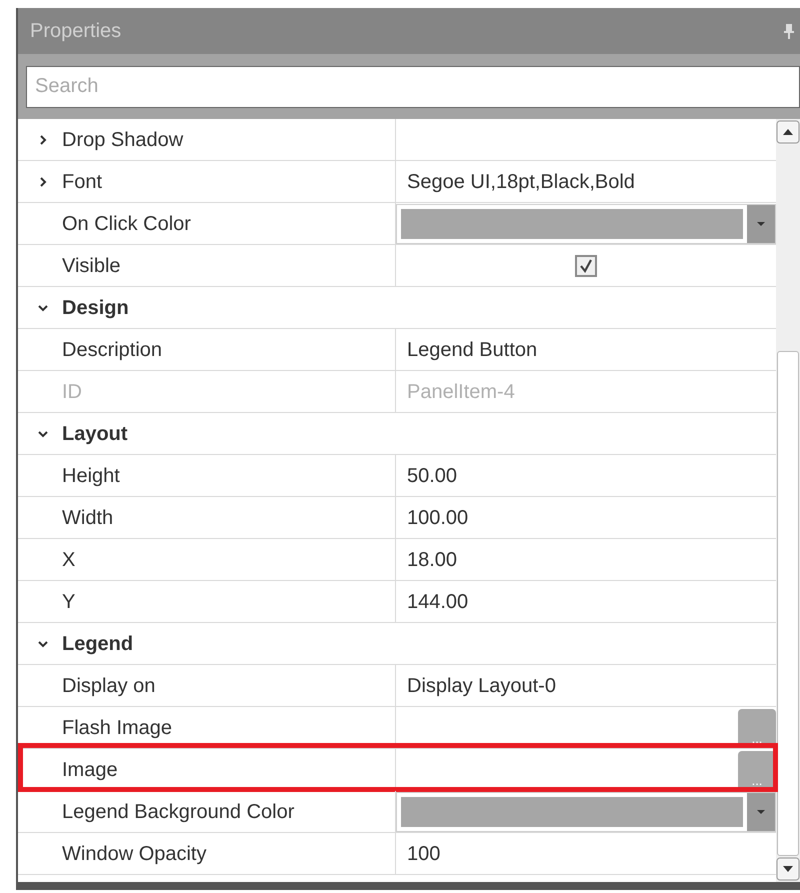 The width and height of the screenshot is (800, 893). I want to click on pin-icon, so click(789, 31).